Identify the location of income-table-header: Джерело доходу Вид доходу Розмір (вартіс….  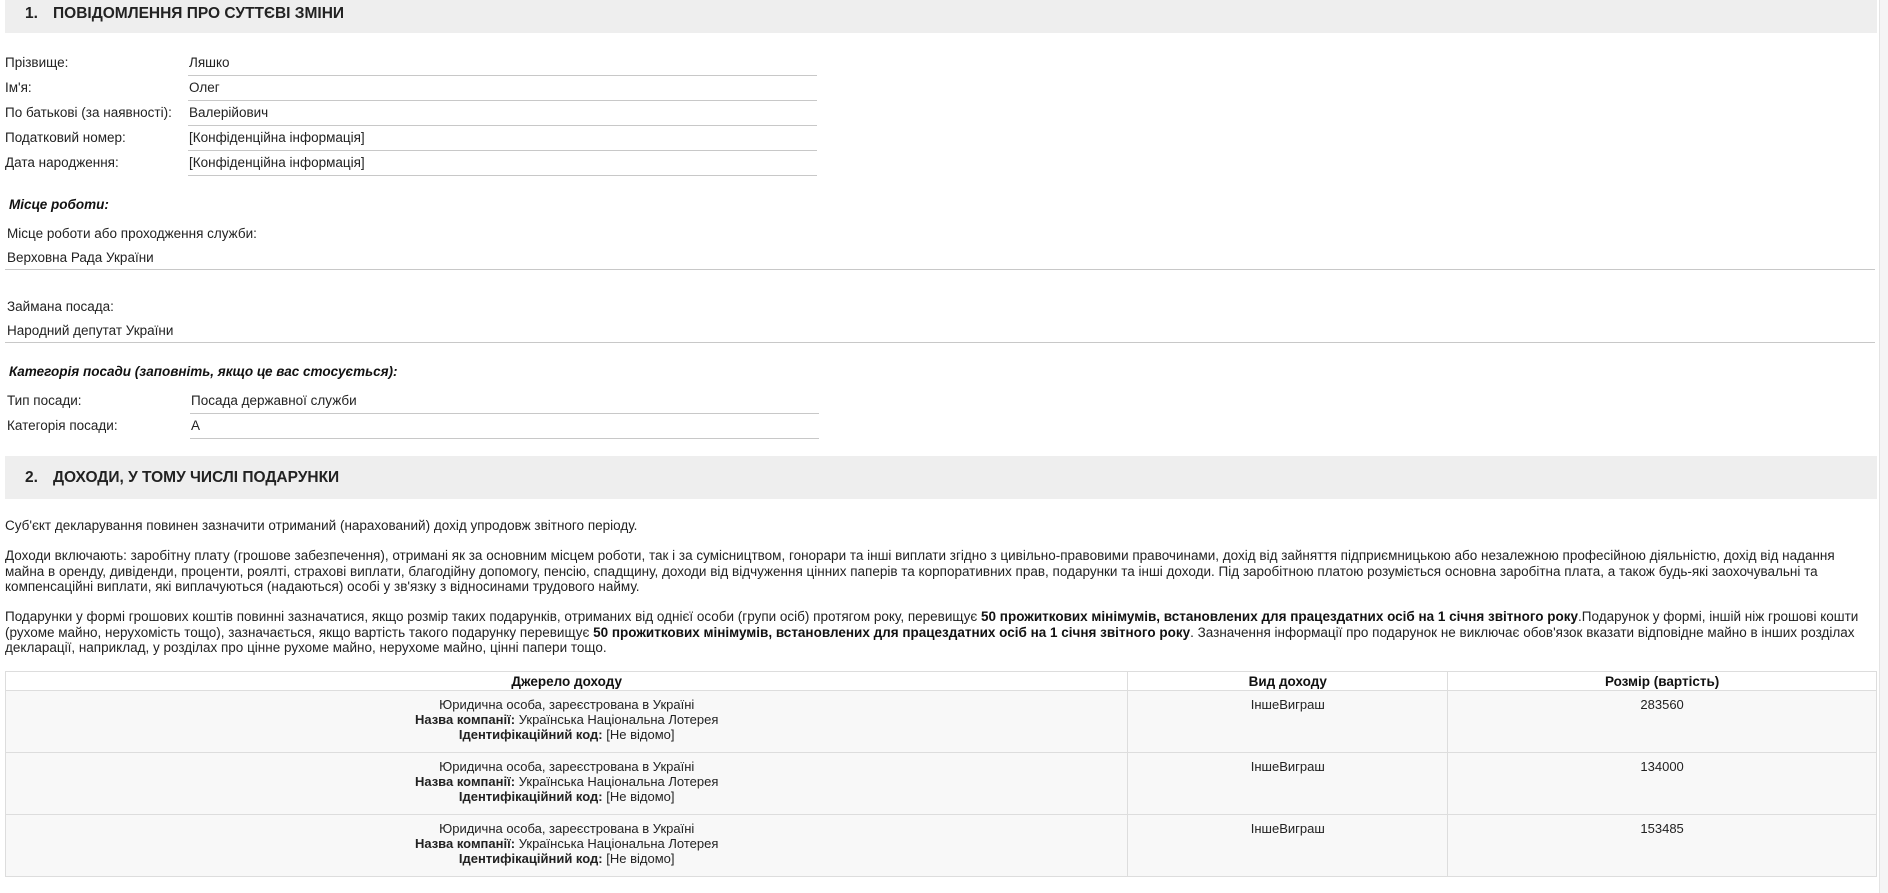
(940, 681).